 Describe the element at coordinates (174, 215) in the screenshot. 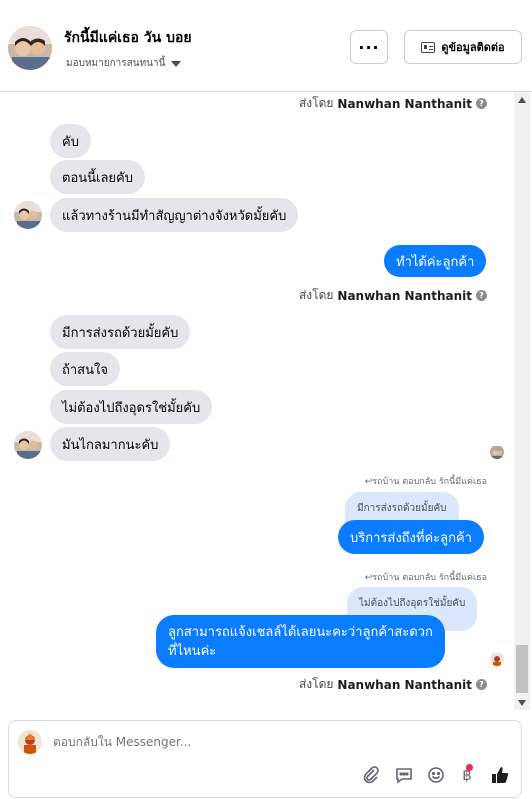

I see `incoming-message: แล้วทางร้านมีทำสัญญาต่างจังหวัดมั้ยคับ` at that location.